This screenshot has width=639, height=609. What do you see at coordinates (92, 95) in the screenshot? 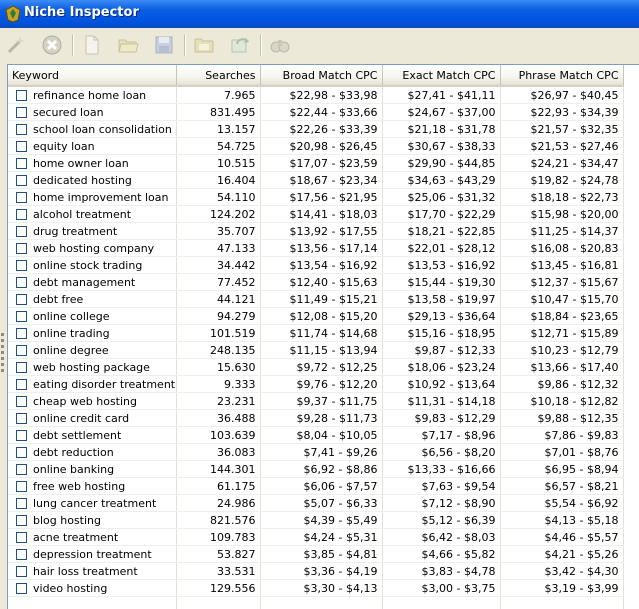
I see `keyword-cell: refinance home loan` at bounding box center [92, 95].